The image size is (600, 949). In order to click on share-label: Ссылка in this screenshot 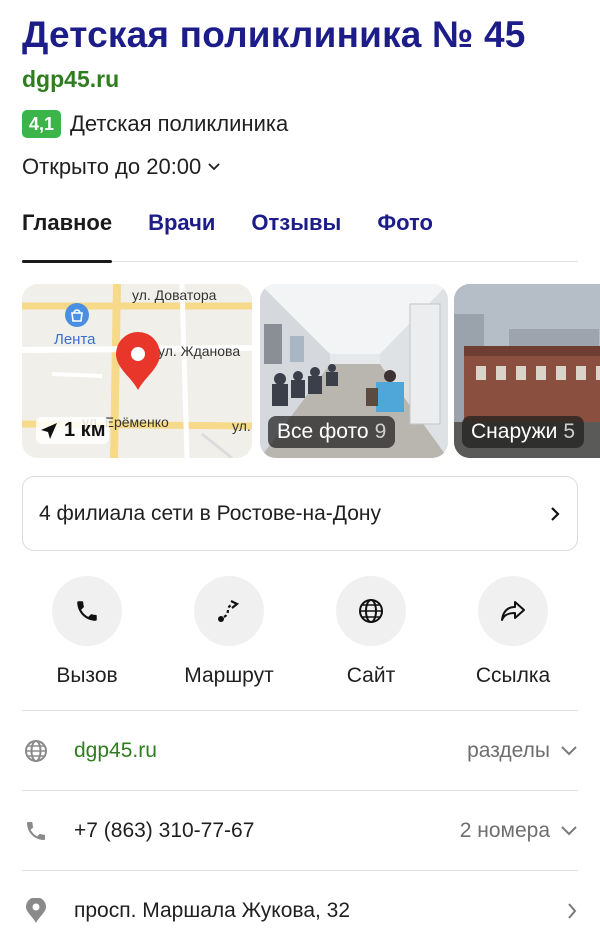, I will do `click(513, 675)`.